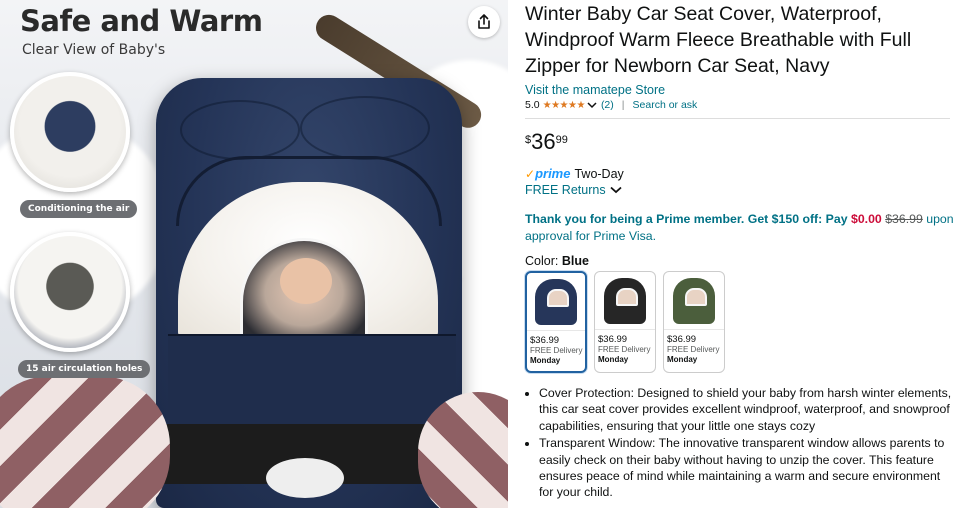 This screenshot has height=508, width=960. I want to click on share-icon, so click(484, 21).